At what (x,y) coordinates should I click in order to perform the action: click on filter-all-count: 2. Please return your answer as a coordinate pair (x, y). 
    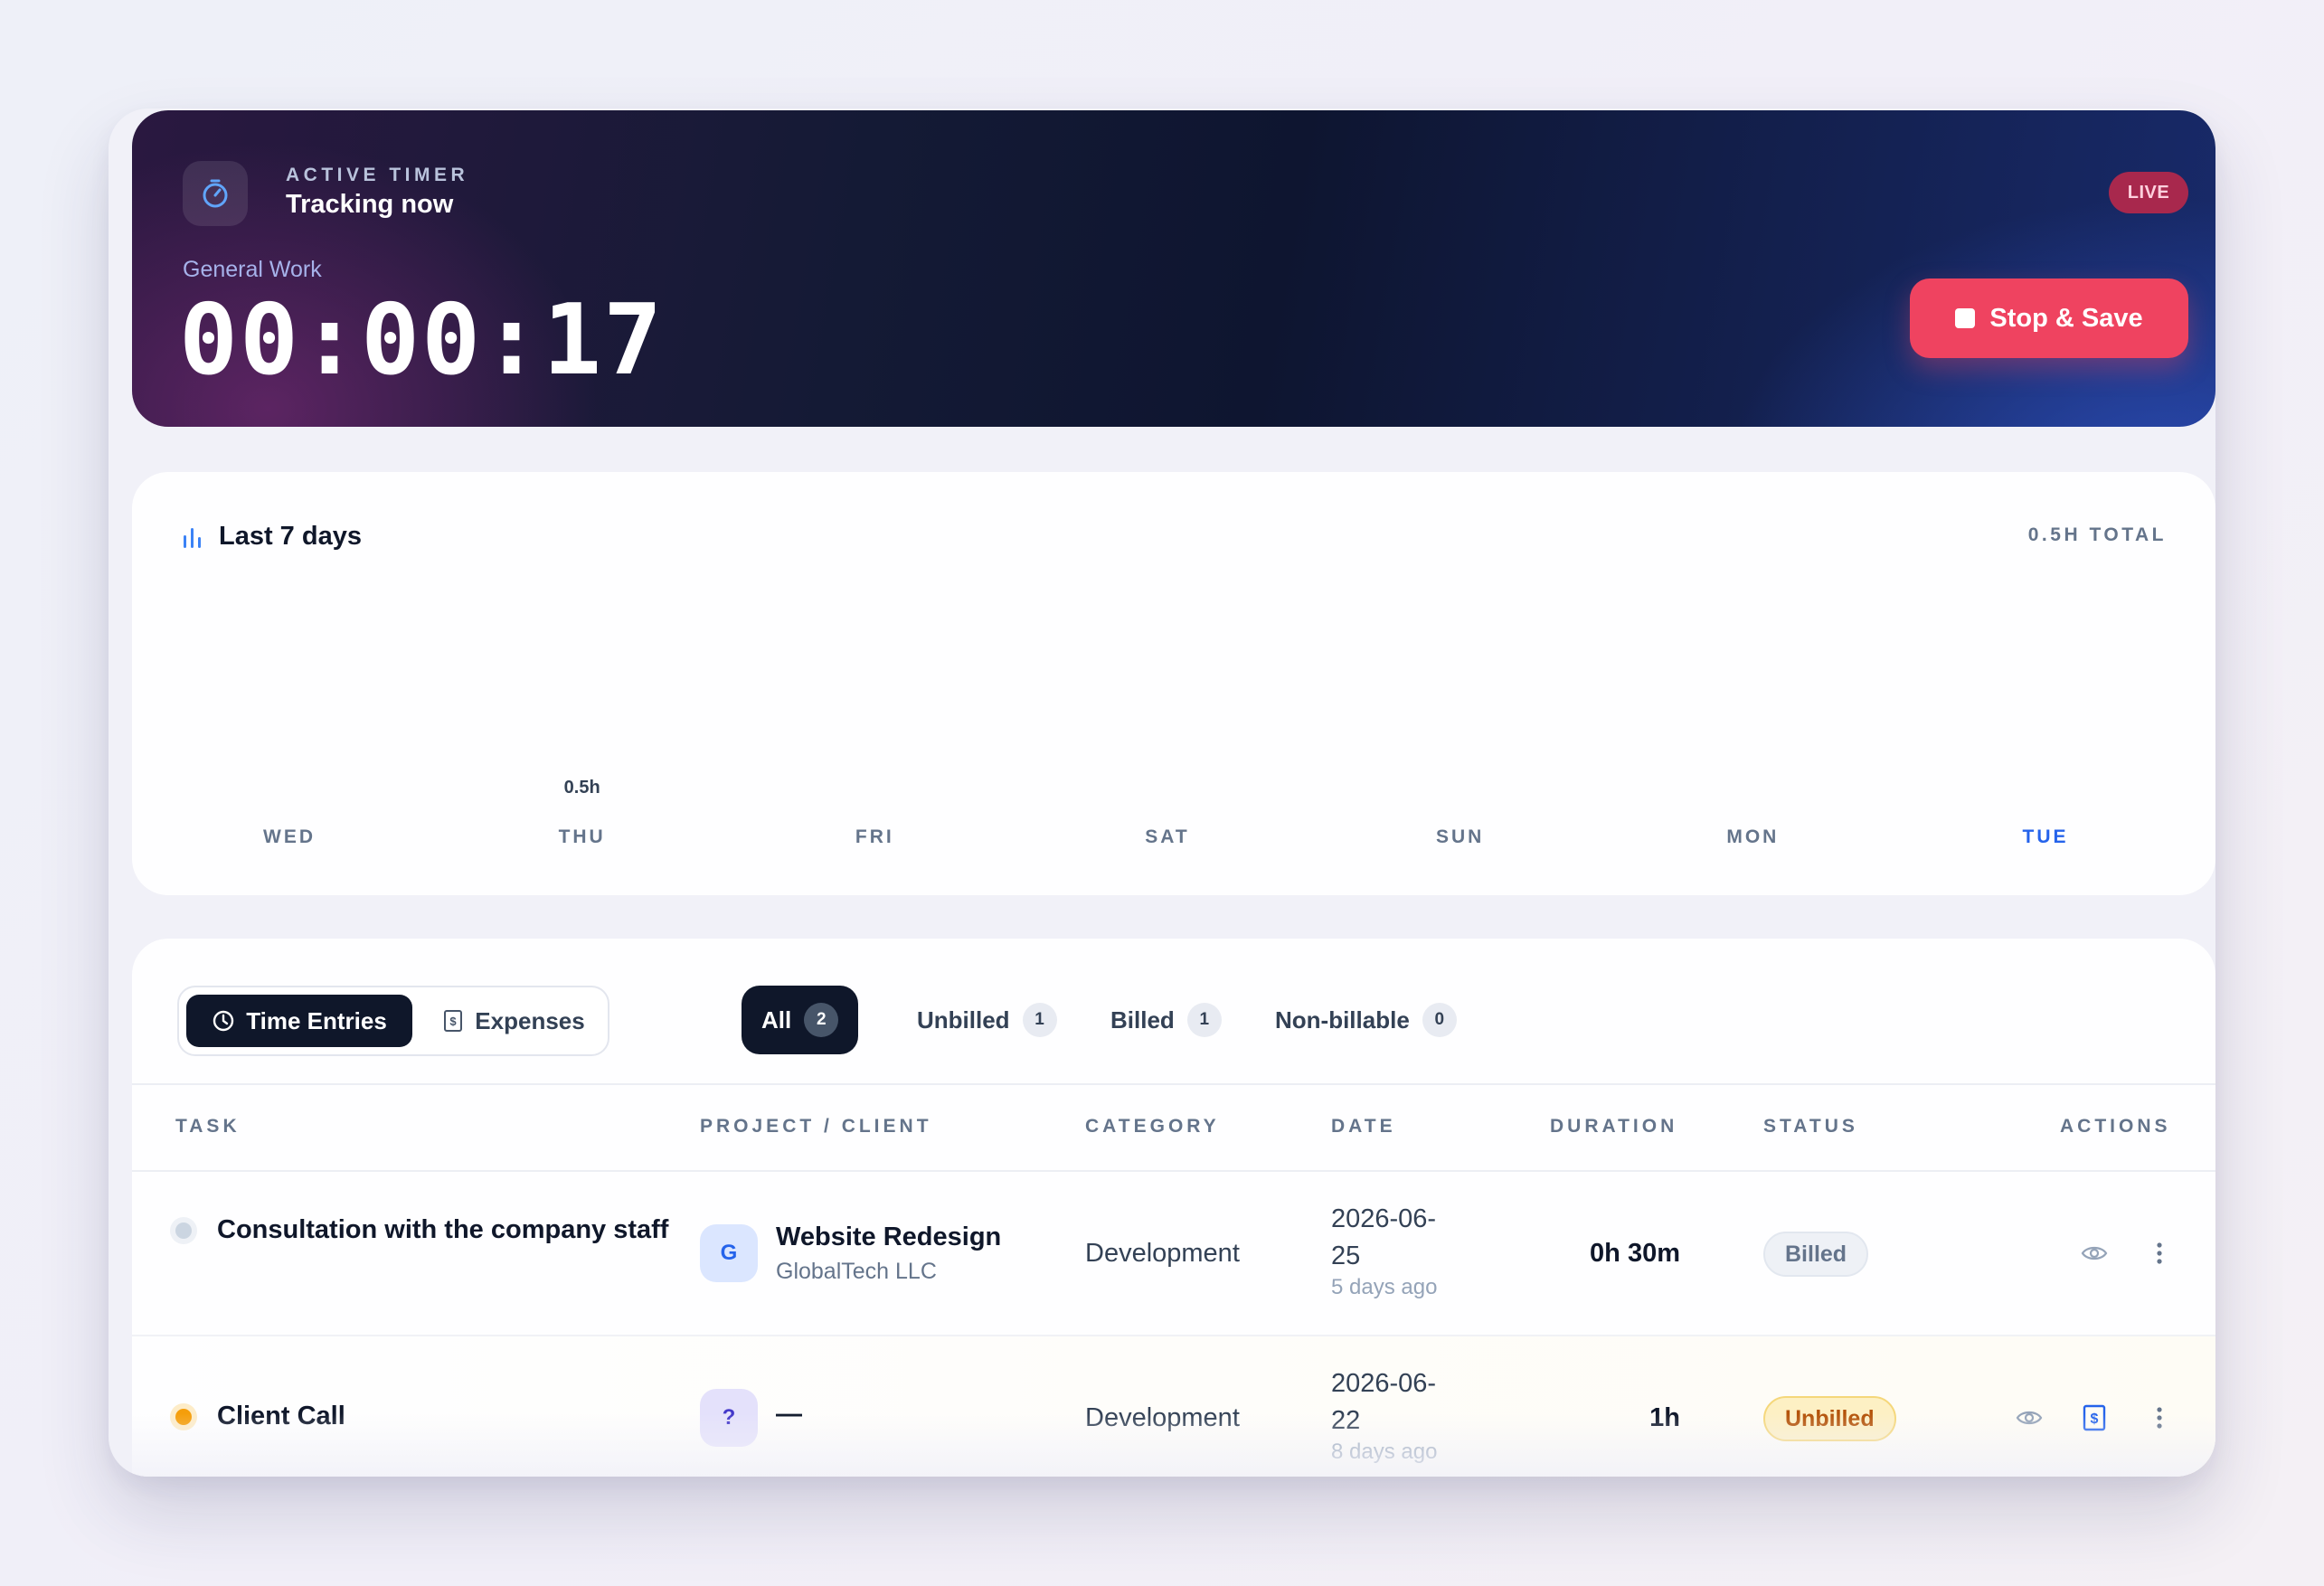
    Looking at the image, I should click on (822, 1020).